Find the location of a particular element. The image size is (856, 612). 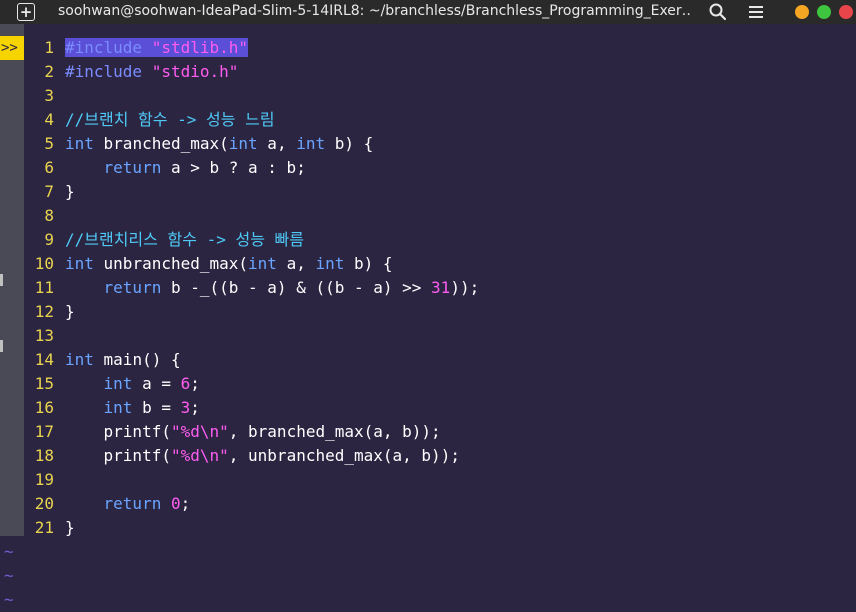

line-number: 18 is located at coordinates (44, 455).